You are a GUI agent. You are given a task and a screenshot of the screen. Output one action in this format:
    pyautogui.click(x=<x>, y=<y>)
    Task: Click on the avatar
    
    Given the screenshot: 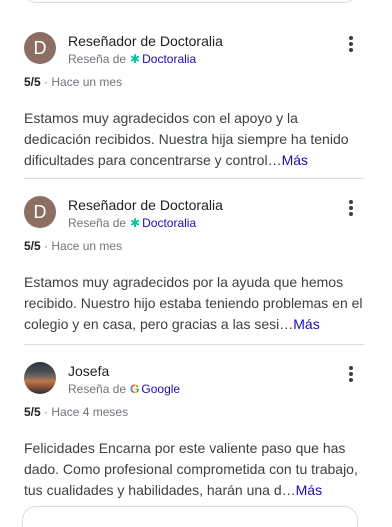 What is the action you would take?
    pyautogui.click(x=40, y=378)
    